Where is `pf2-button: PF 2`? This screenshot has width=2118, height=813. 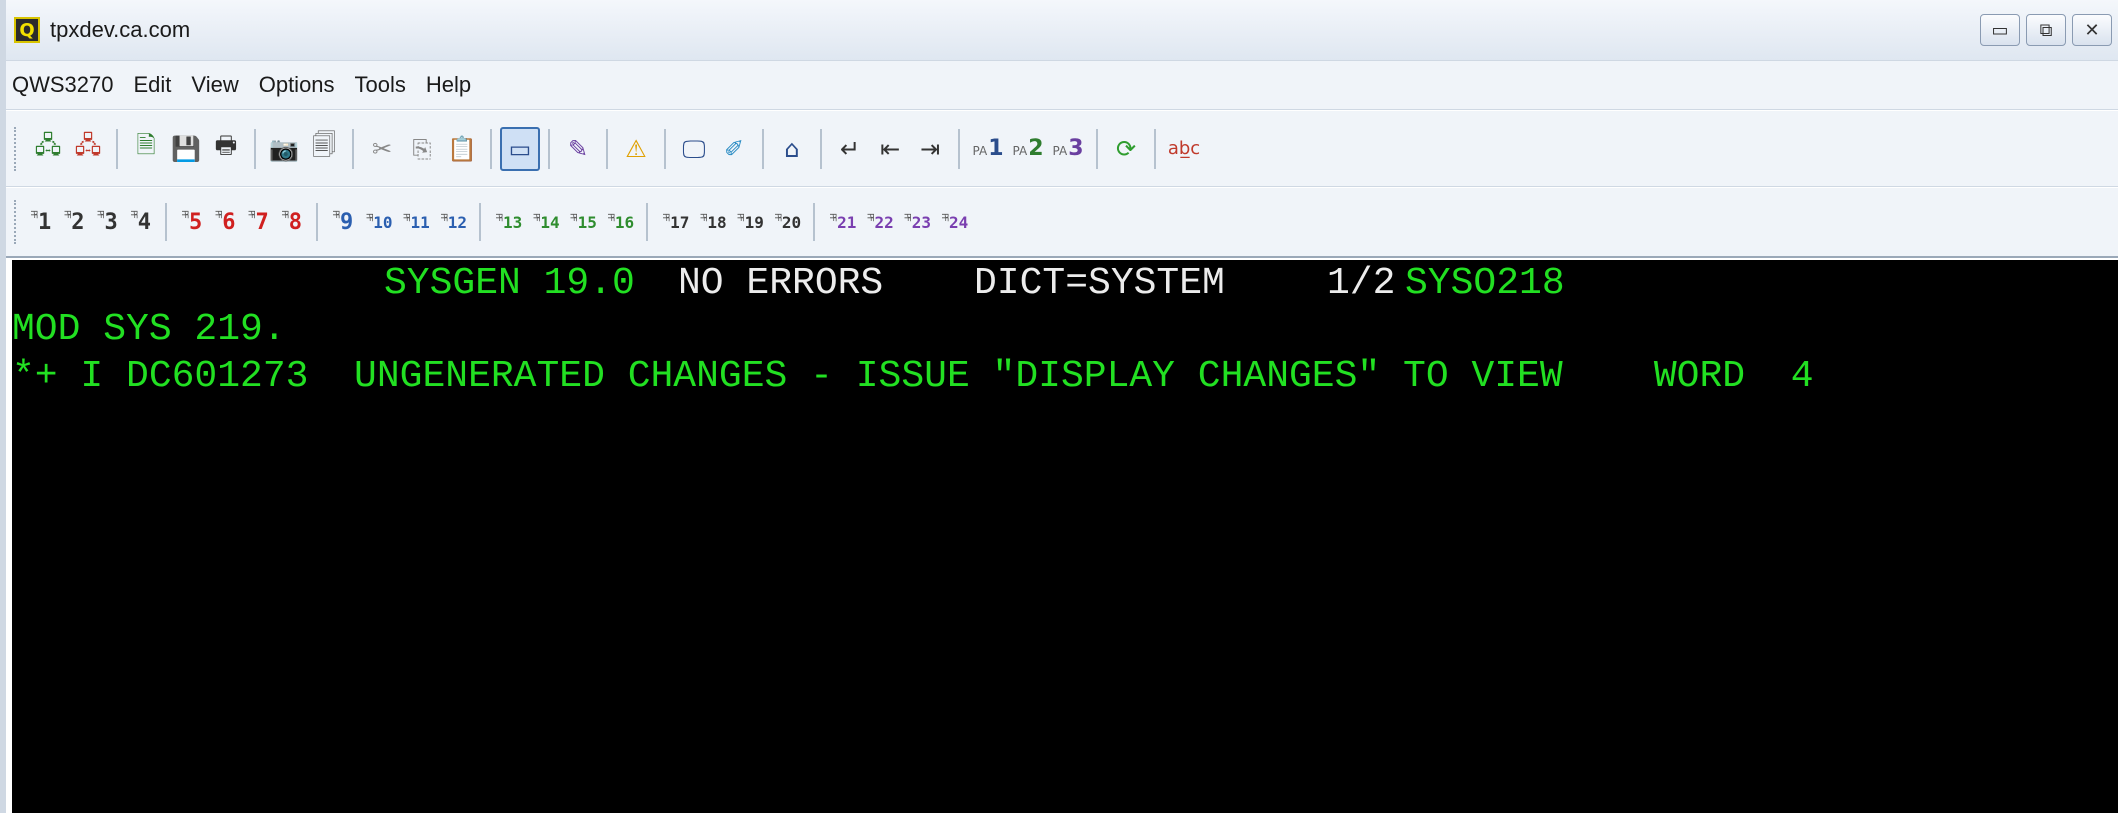 pf2-button: PF 2 is located at coordinates (72, 222).